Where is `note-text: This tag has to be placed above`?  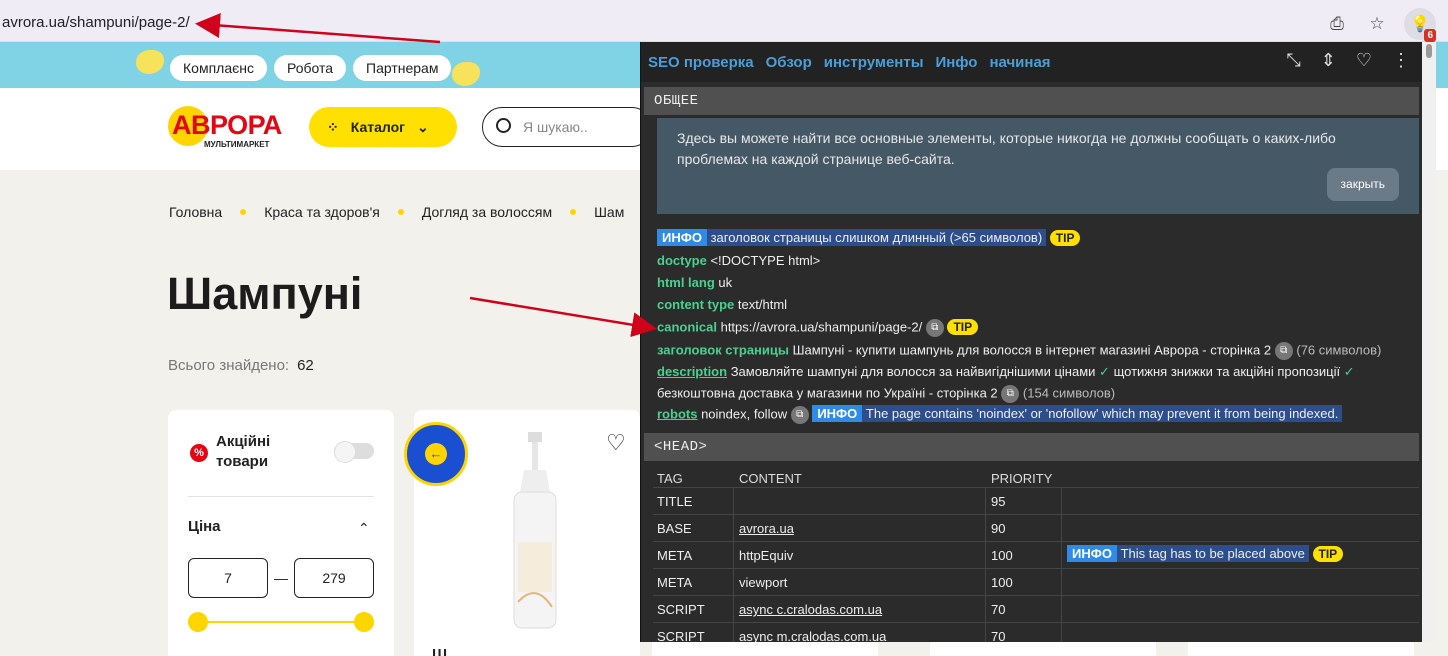 note-text: This tag has to be placed above is located at coordinates (1212, 553).